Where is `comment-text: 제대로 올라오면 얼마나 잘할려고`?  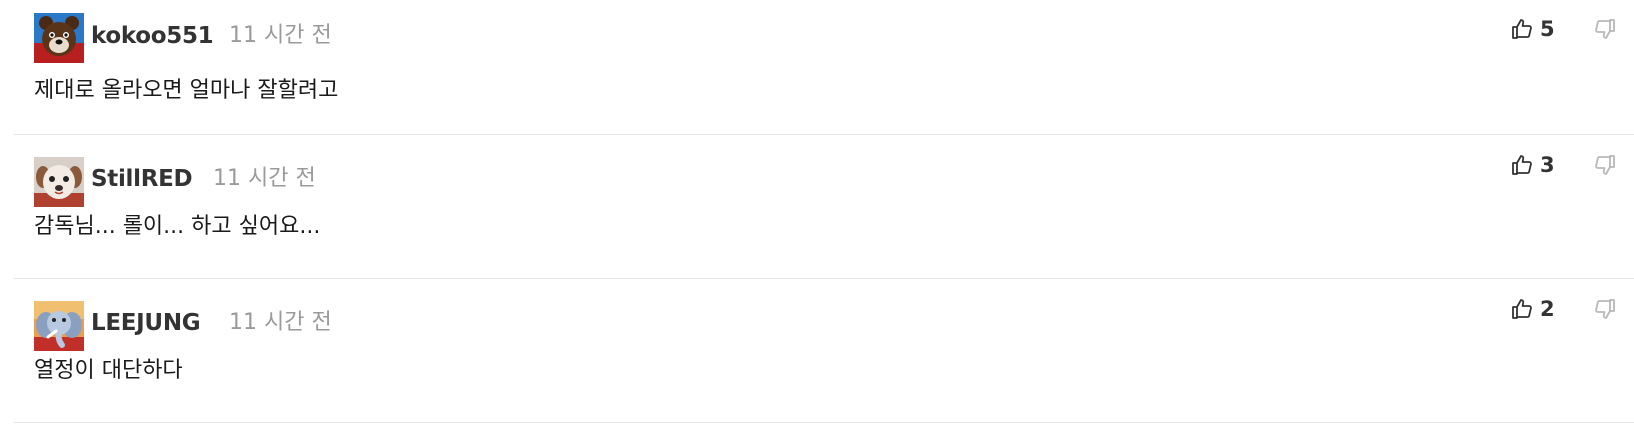 comment-text: 제대로 올라오면 얼마나 잘할려고 is located at coordinates (186, 90).